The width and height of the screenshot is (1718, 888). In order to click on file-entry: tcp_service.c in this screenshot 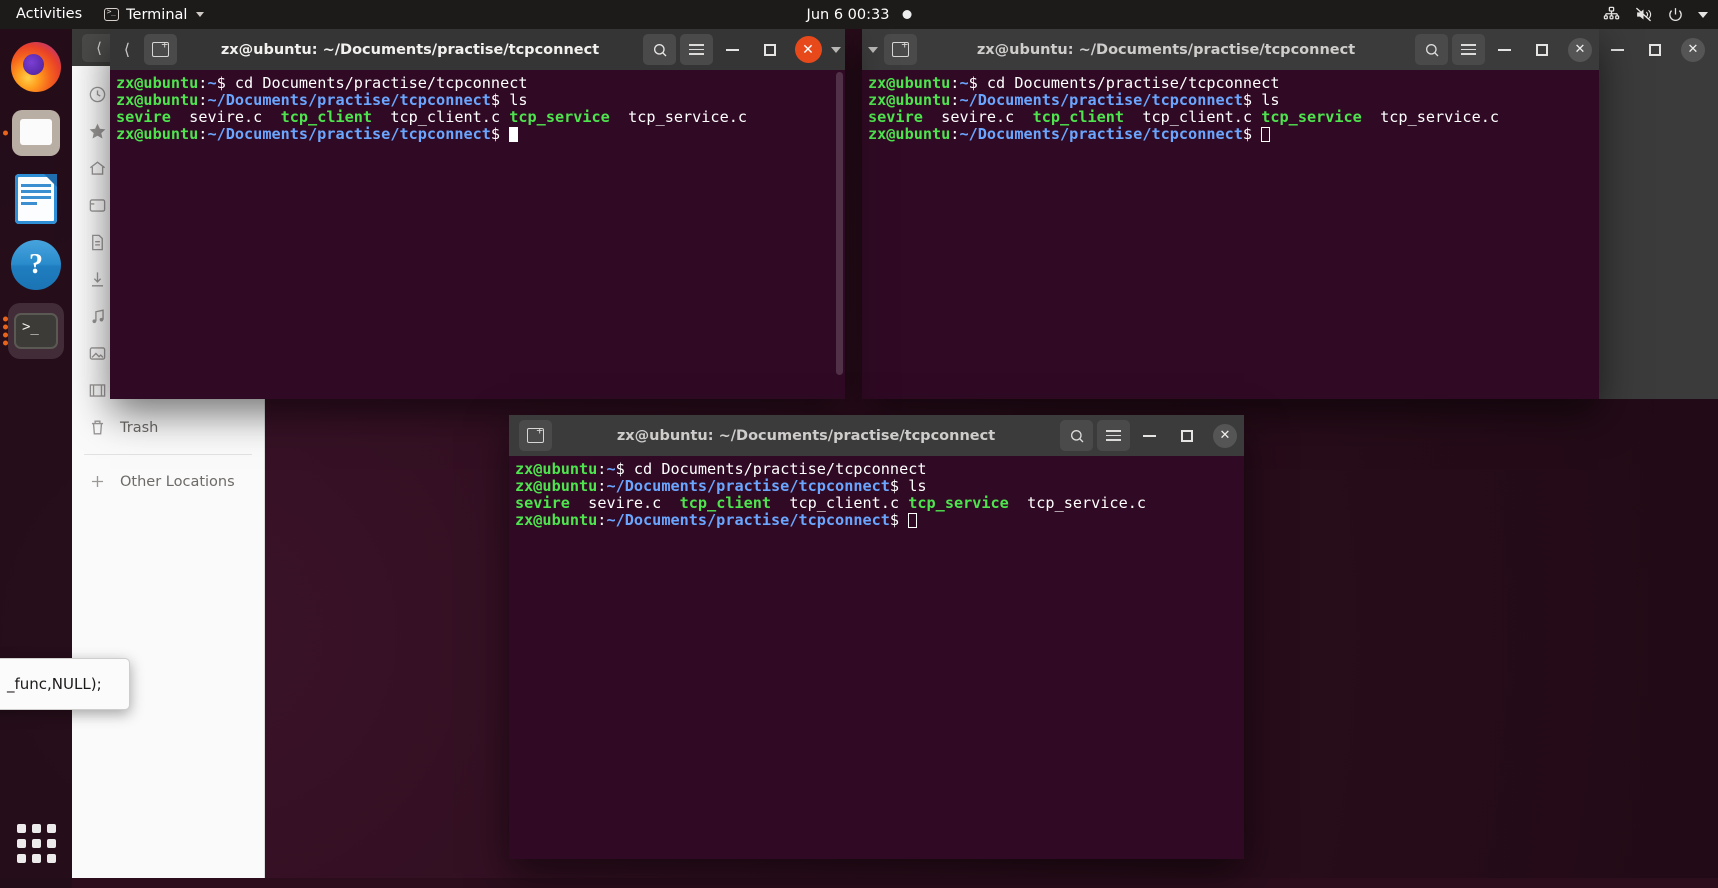, I will do `click(1440, 117)`.